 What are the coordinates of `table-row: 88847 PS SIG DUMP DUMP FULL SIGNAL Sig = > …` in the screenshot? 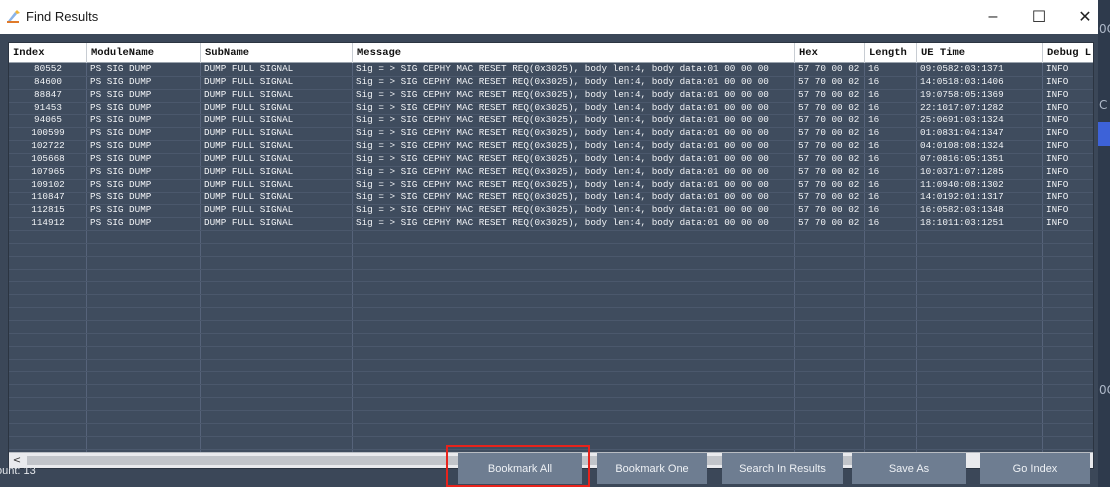 It's located at (551, 95).